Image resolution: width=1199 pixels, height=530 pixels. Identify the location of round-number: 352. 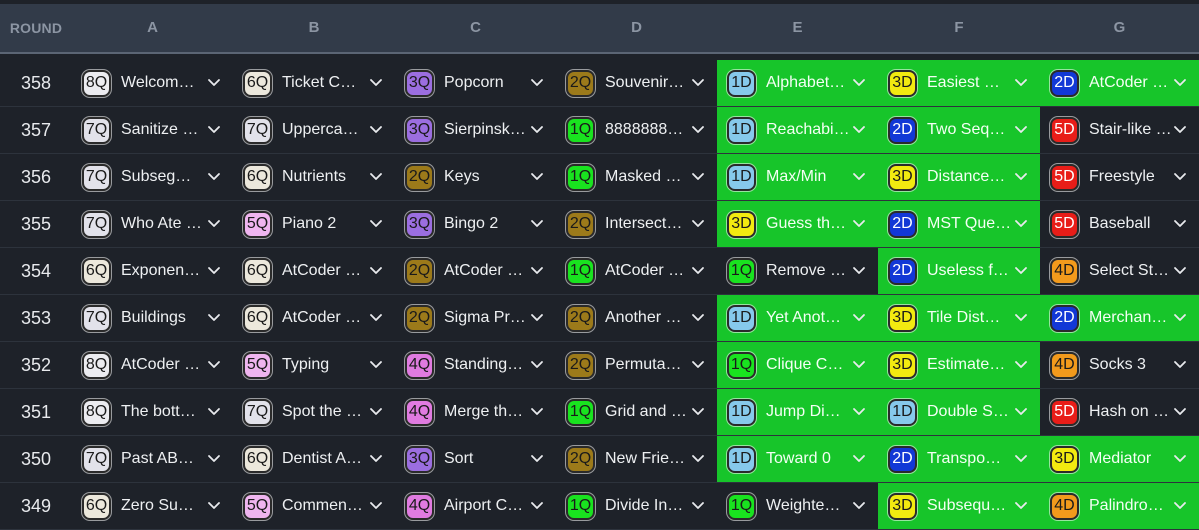
(36, 365).